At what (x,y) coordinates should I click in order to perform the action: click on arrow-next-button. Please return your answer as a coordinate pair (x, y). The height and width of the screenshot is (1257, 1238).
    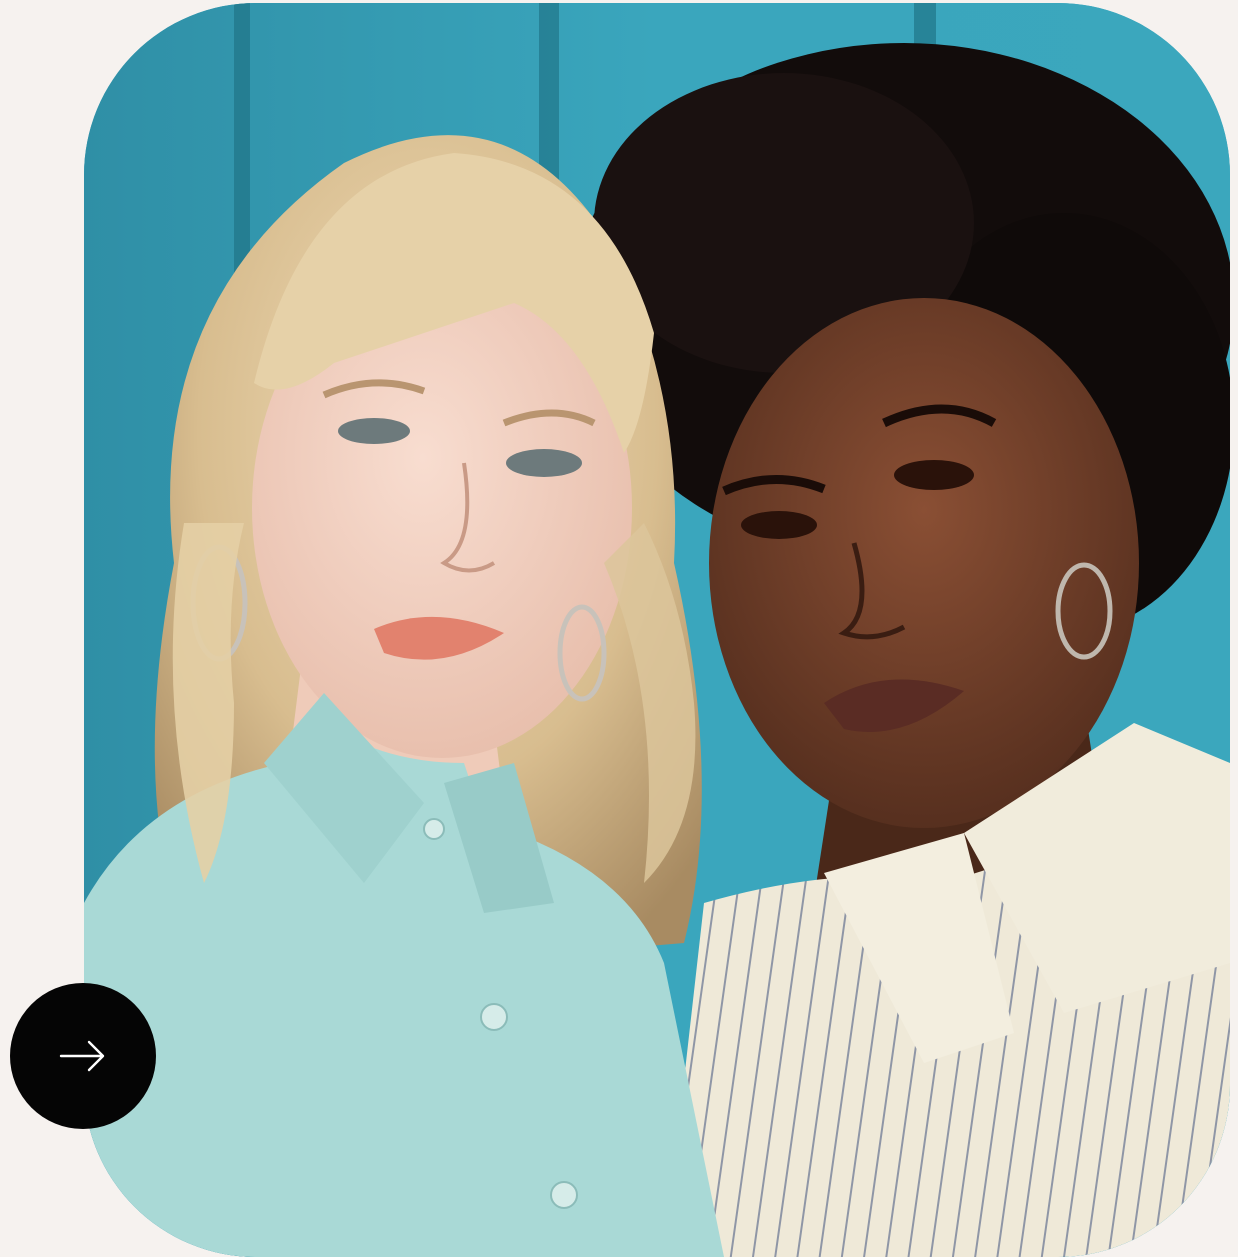
    Looking at the image, I should click on (83, 1056).